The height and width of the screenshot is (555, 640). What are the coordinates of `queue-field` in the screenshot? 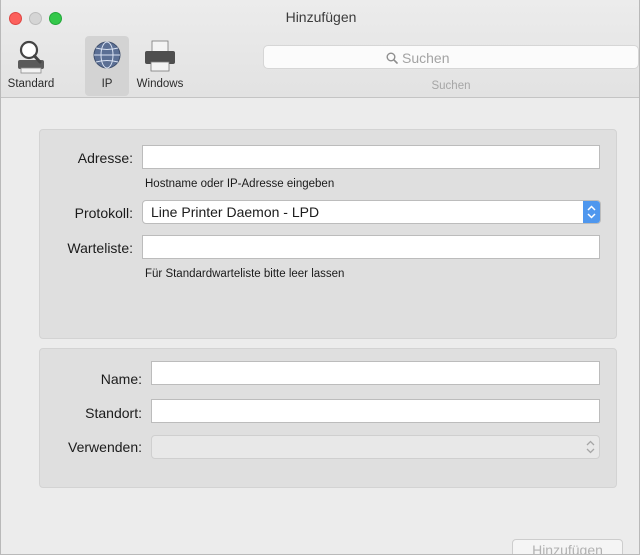 It's located at (371, 247).